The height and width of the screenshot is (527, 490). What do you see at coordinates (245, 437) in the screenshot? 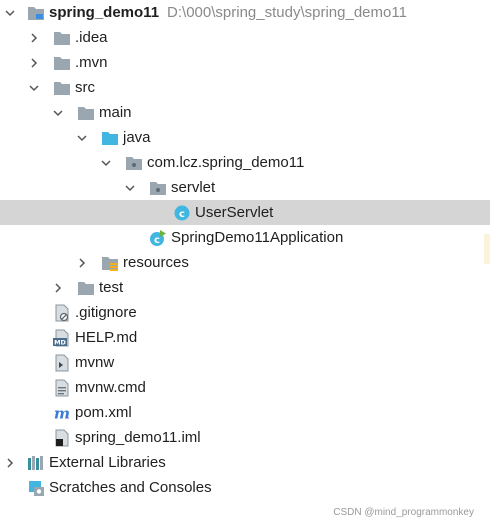
I see `tree-item: spring_demo11.iml` at bounding box center [245, 437].